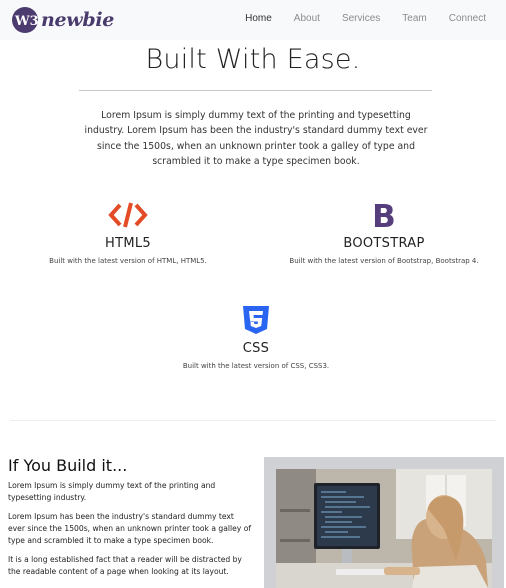  Describe the element at coordinates (256, 320) in the screenshot. I see `css3-icon` at that location.